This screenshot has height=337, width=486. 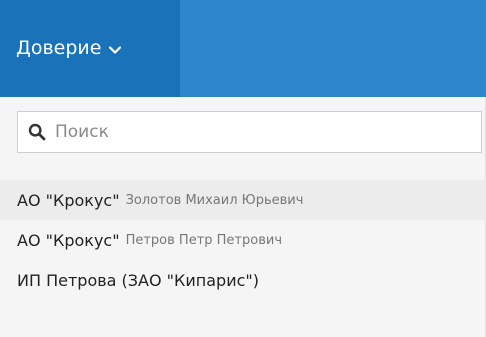 What do you see at coordinates (203, 240) in the screenshot?
I see `organization-contact-person: Петров Петр Петрович` at bounding box center [203, 240].